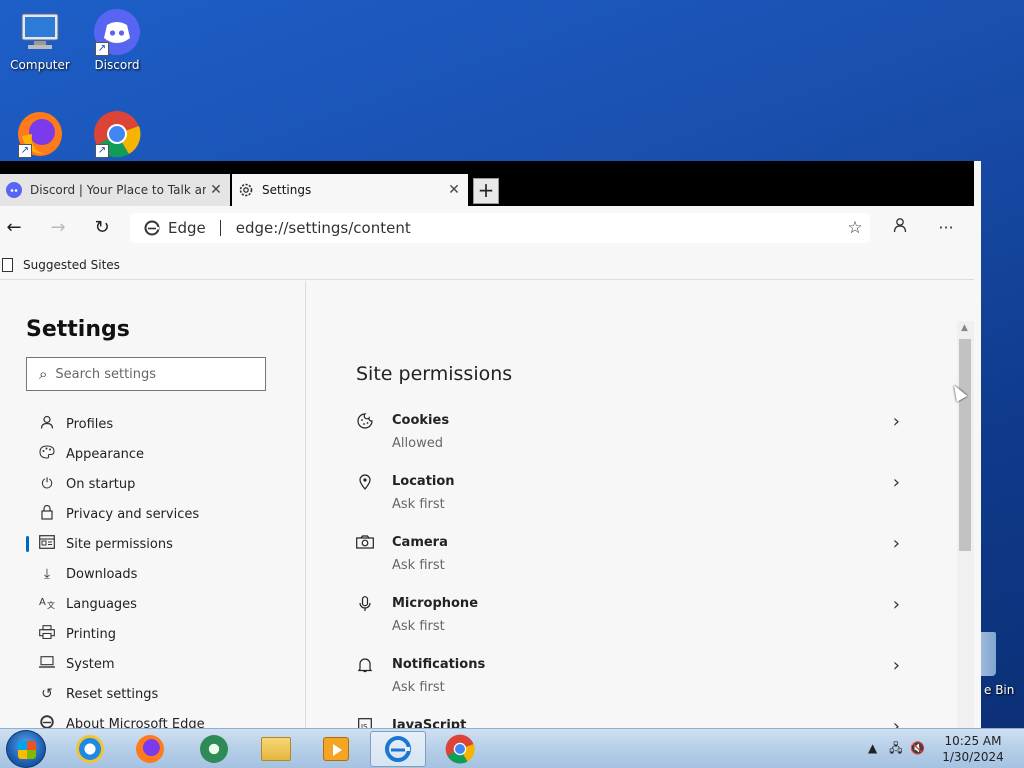  What do you see at coordinates (220, 228) in the screenshot?
I see `address-separator` at bounding box center [220, 228].